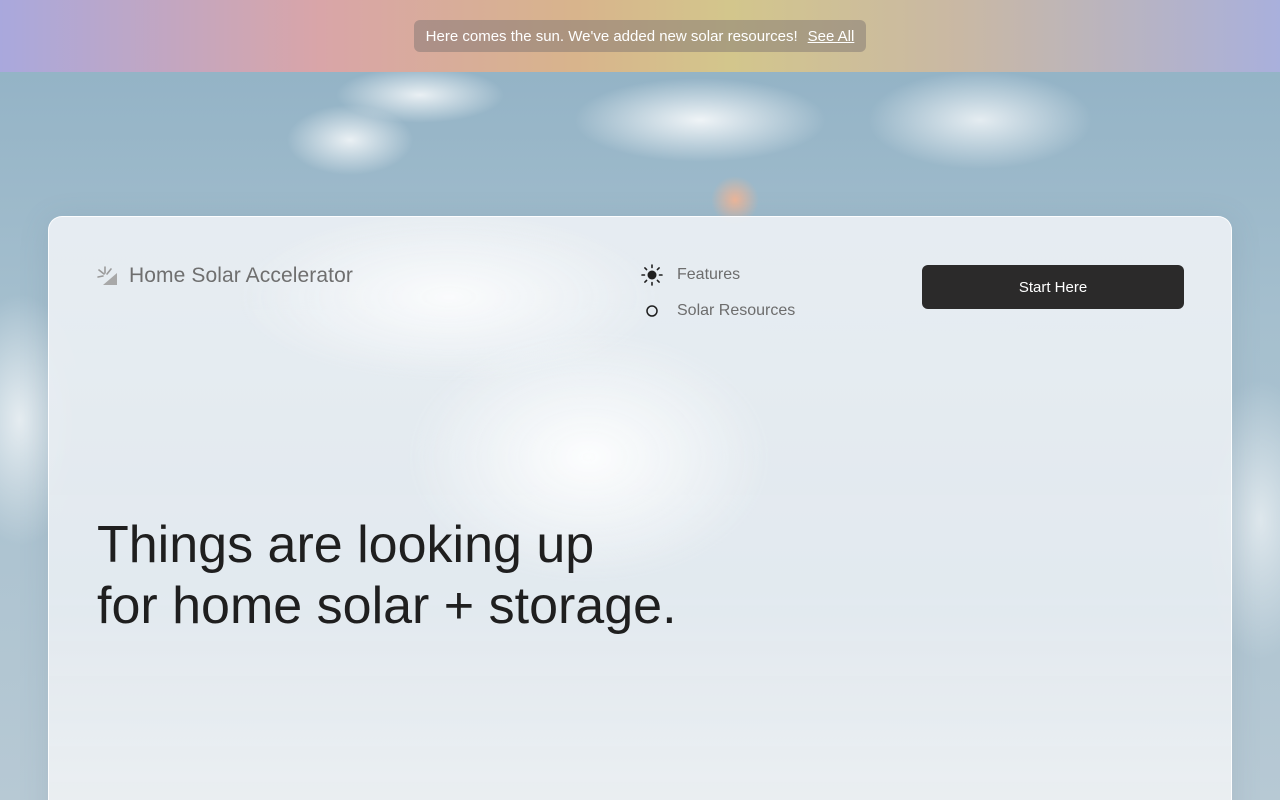  I want to click on nav-item-features: Features, so click(718, 275).